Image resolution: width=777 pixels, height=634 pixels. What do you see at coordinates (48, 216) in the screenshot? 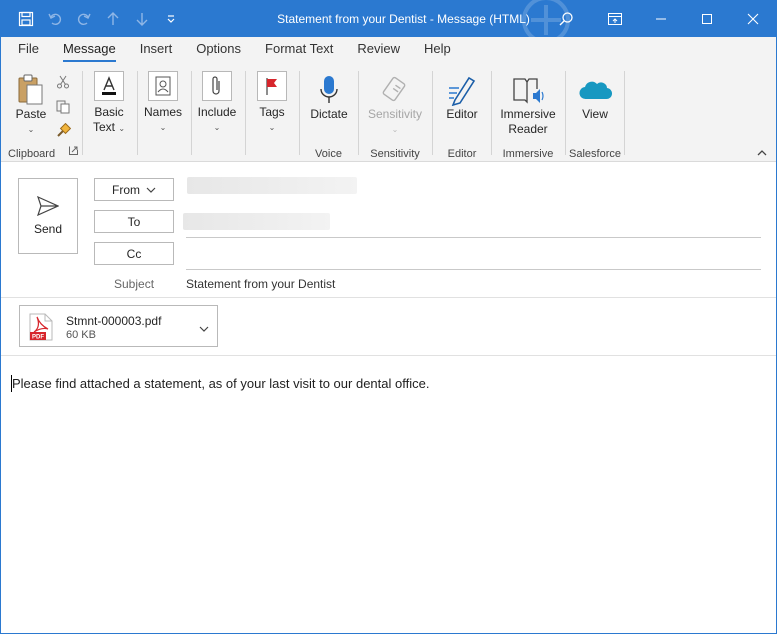
I see `send-button: Send` at bounding box center [48, 216].